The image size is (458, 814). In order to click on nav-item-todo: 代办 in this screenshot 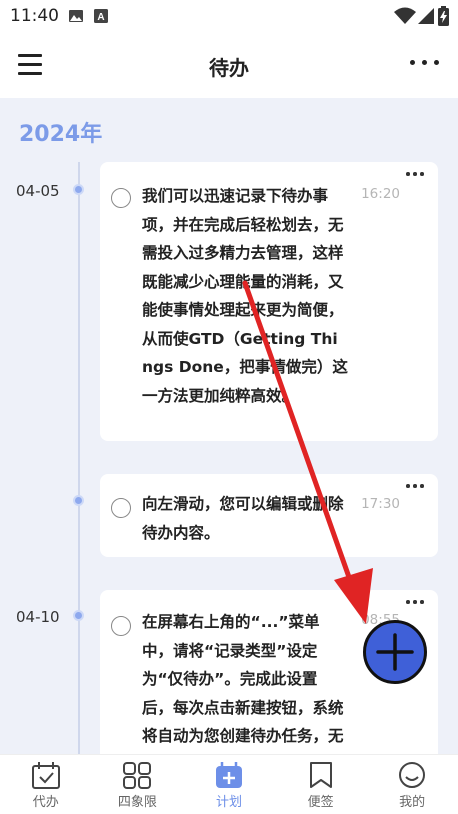, I will do `click(46, 784)`.